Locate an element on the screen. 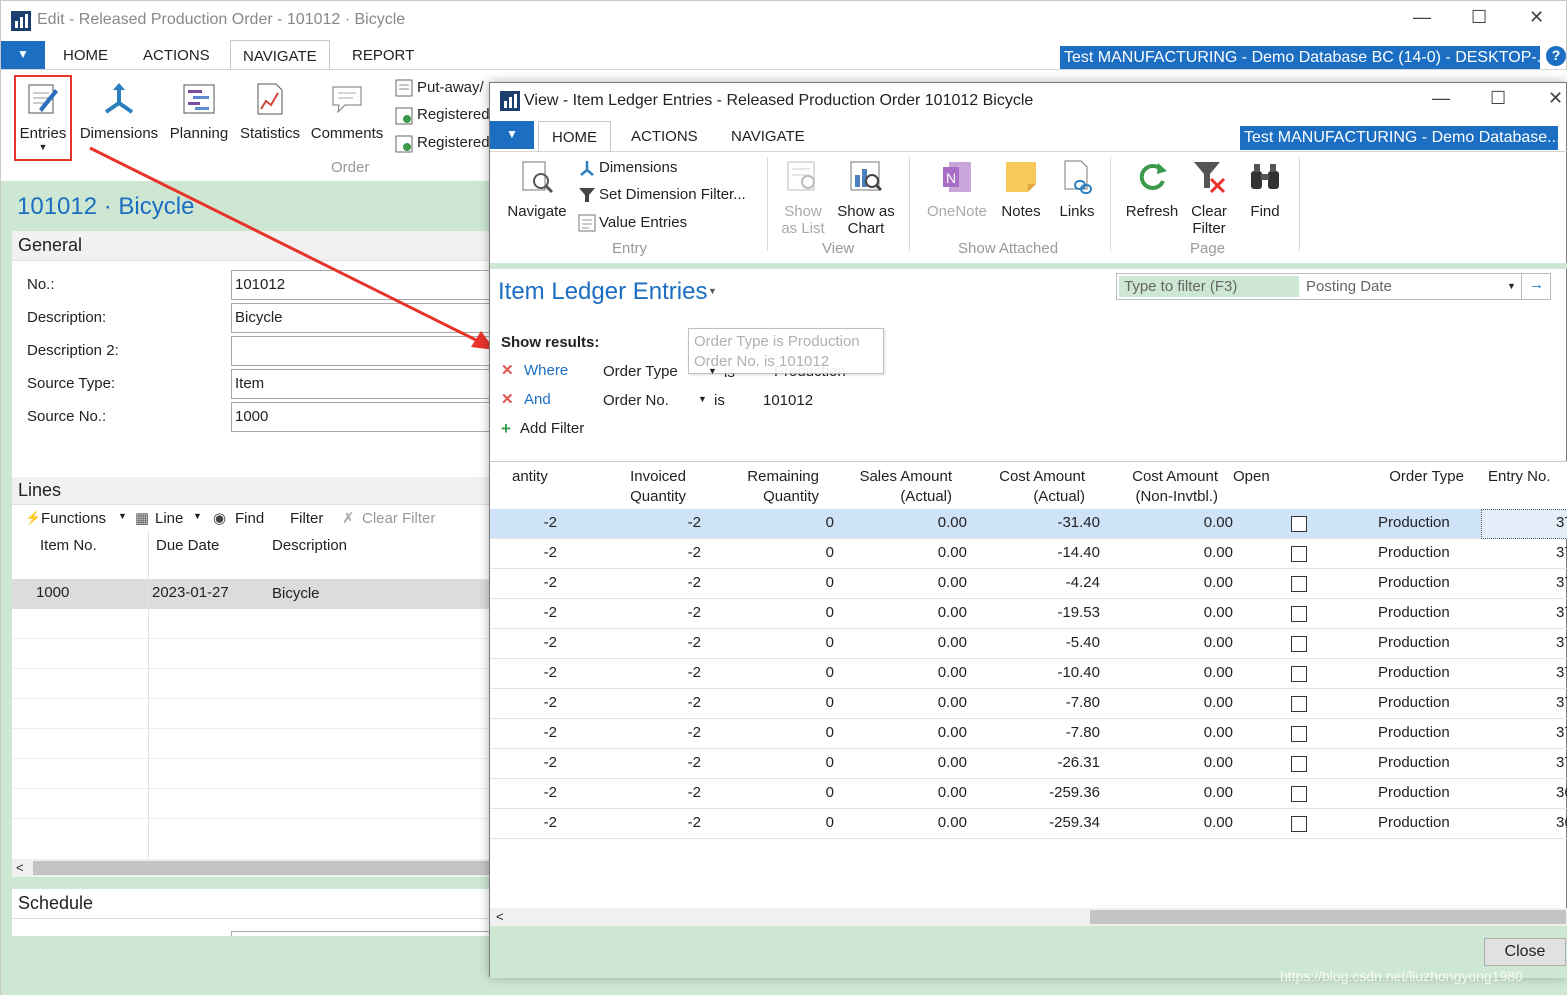 The width and height of the screenshot is (1567, 995). statistics-button: Statistics is located at coordinates (270, 111).